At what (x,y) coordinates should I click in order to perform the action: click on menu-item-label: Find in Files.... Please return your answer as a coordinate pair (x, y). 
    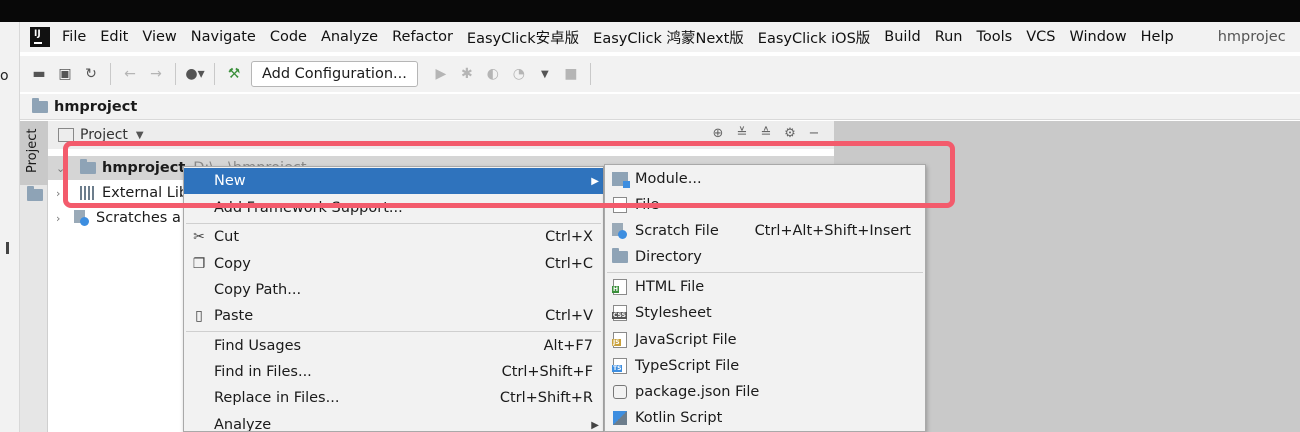
    Looking at the image, I should click on (263, 372).